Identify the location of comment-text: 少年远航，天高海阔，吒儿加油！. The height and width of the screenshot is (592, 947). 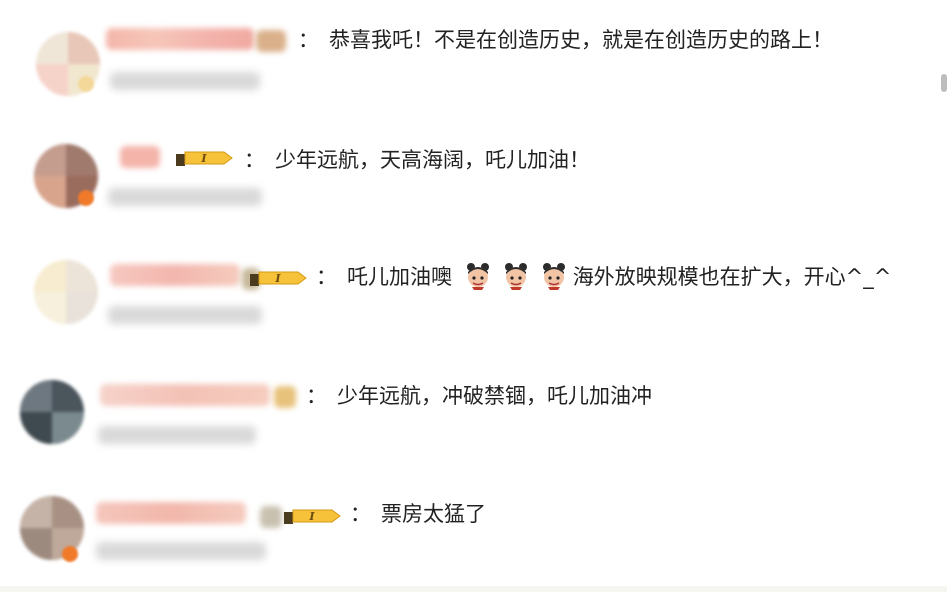
(432, 160).